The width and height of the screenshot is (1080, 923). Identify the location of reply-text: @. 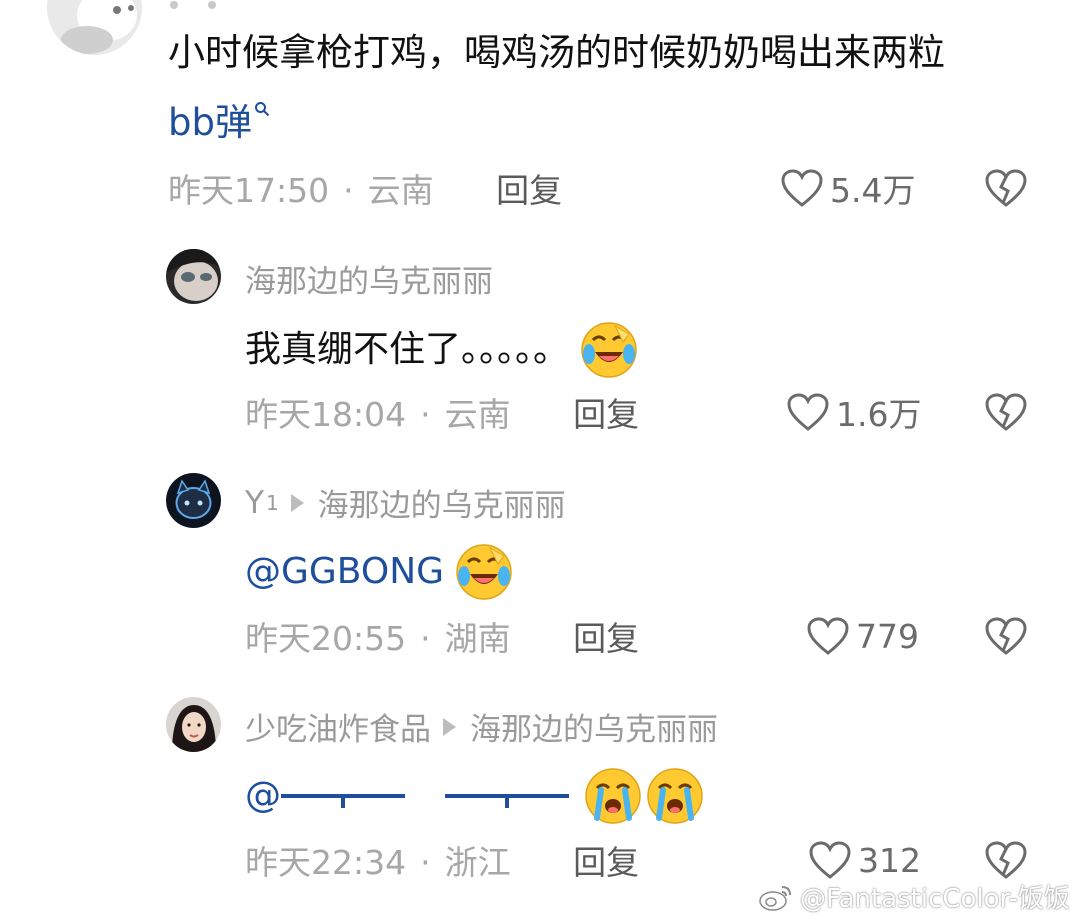
(475, 796).